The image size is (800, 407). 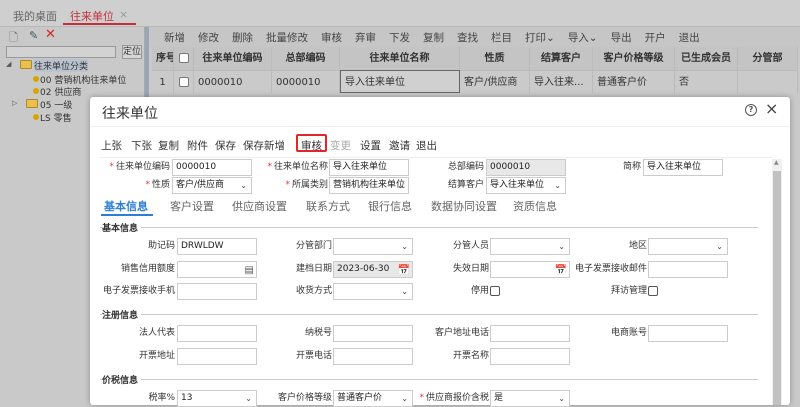 What do you see at coordinates (264, 145) in the screenshot?
I see `dialog-toolbar-button: 保存新增` at bounding box center [264, 145].